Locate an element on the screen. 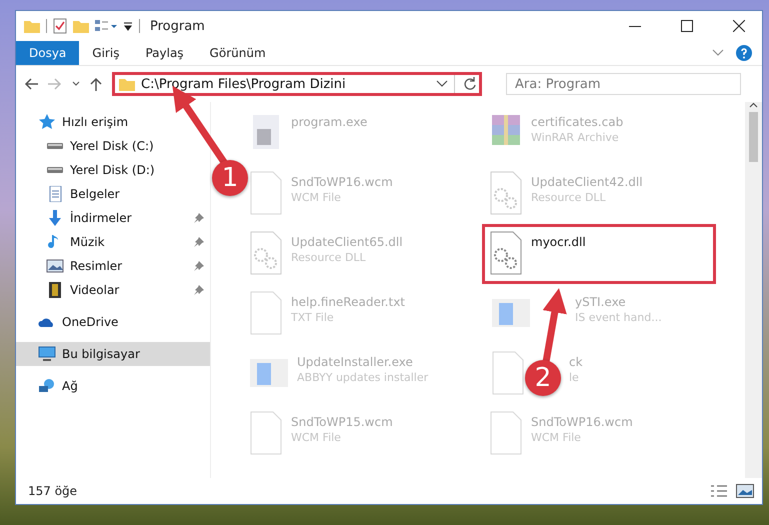  sidebar-item: Videolar is located at coordinates (113, 290).